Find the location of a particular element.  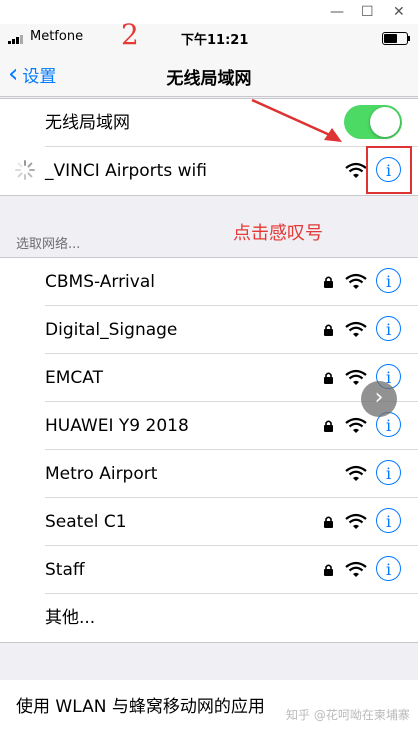

annotation-highlight-box is located at coordinates (389, 170).